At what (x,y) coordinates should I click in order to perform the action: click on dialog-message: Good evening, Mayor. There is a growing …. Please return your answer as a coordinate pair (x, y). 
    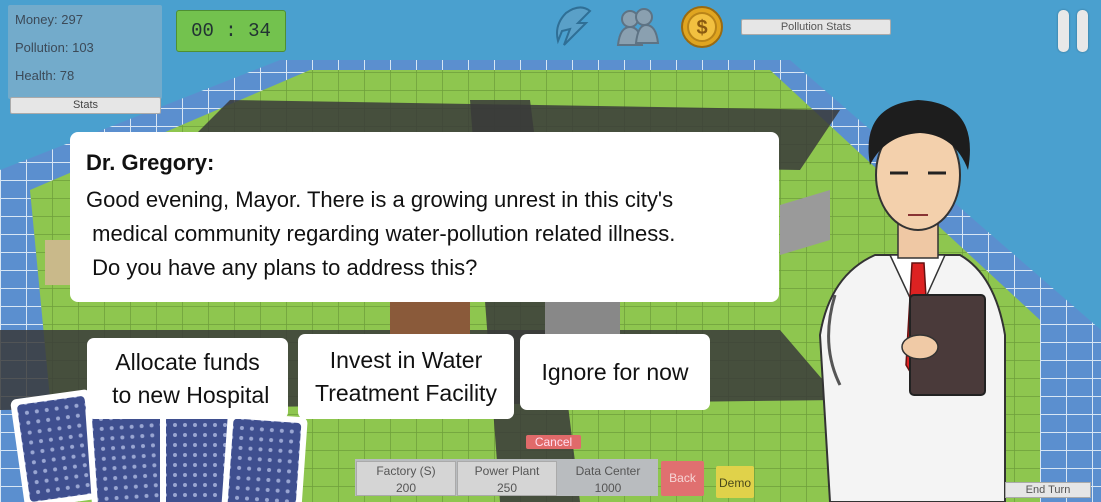
    Looking at the image, I should click on (381, 233).